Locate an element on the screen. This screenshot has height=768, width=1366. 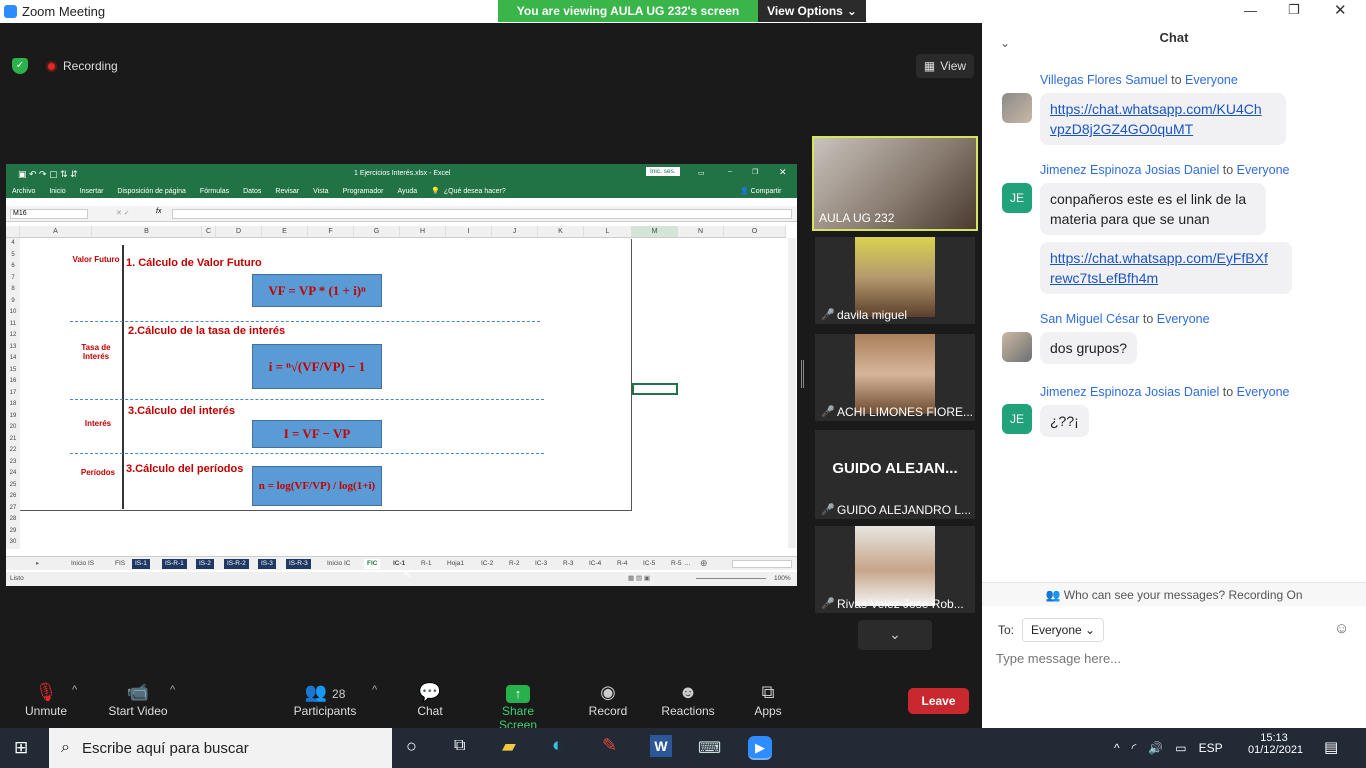
tab-scroll-icon: ▸ is located at coordinates (37, 563).